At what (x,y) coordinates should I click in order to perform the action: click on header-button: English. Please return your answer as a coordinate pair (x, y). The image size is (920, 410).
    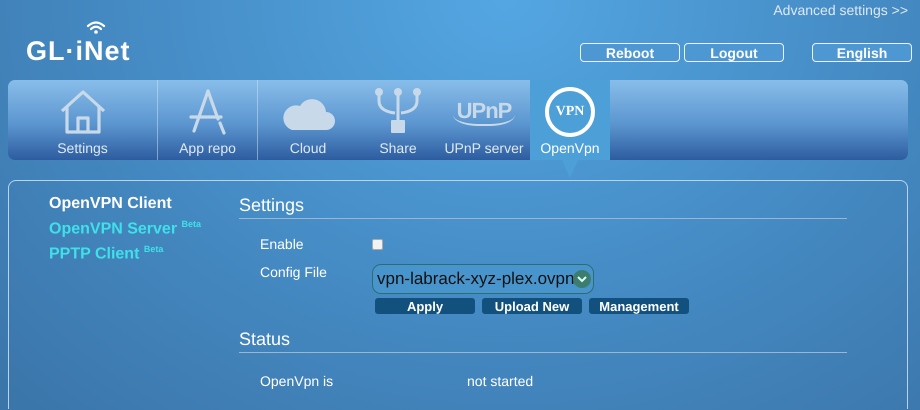
    Looking at the image, I should click on (862, 52).